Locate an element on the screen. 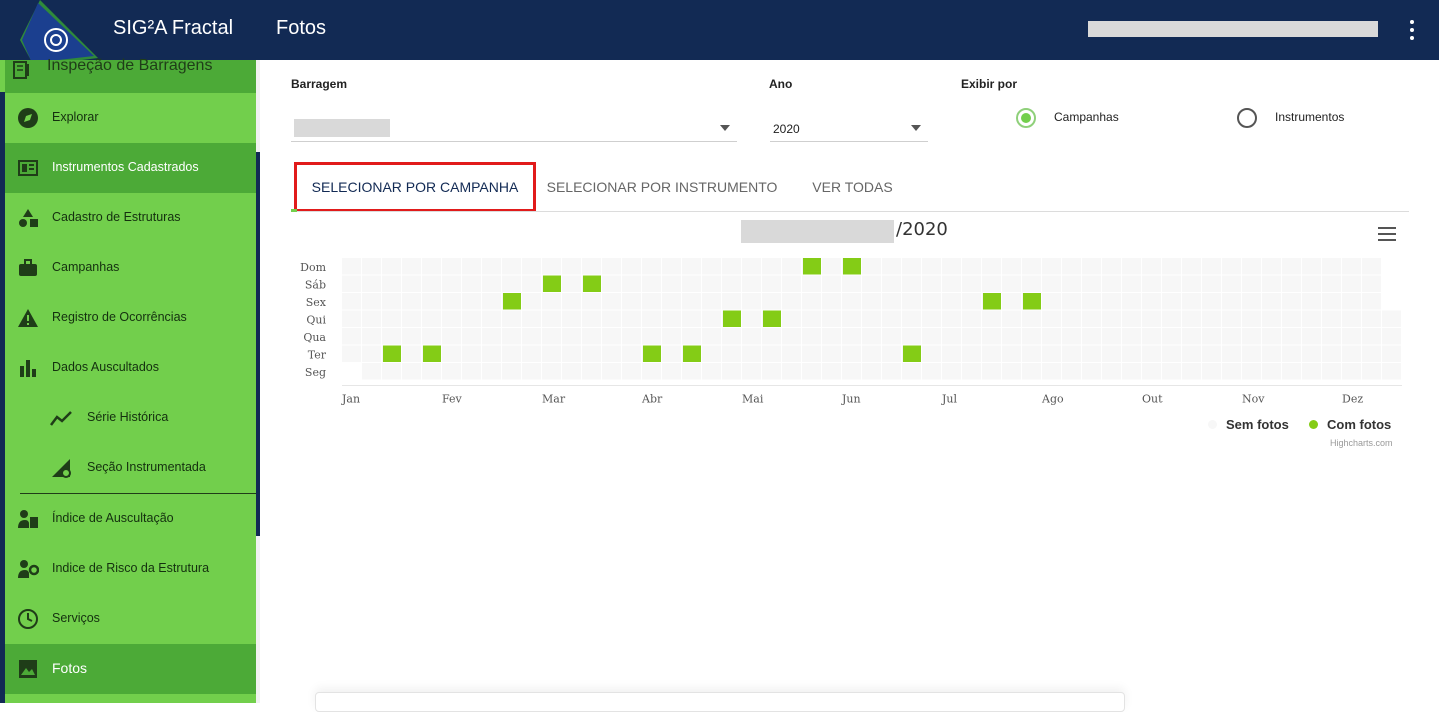 Image resolution: width=1439 pixels, height=712 pixels. tab-ver-todas: VER TODAS is located at coordinates (852, 187).